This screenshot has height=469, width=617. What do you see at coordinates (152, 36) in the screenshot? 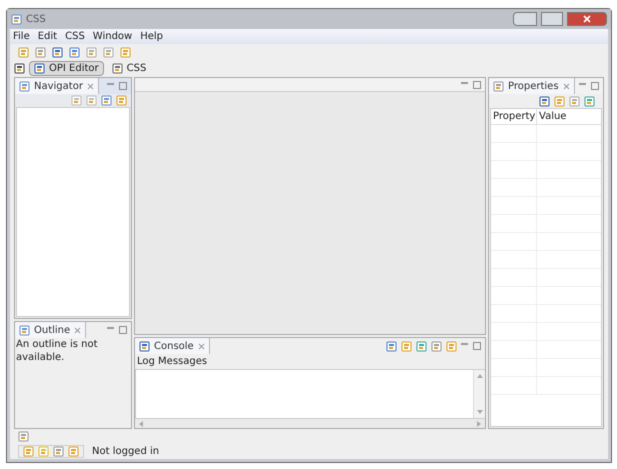
I see `menu-item: Help` at bounding box center [152, 36].